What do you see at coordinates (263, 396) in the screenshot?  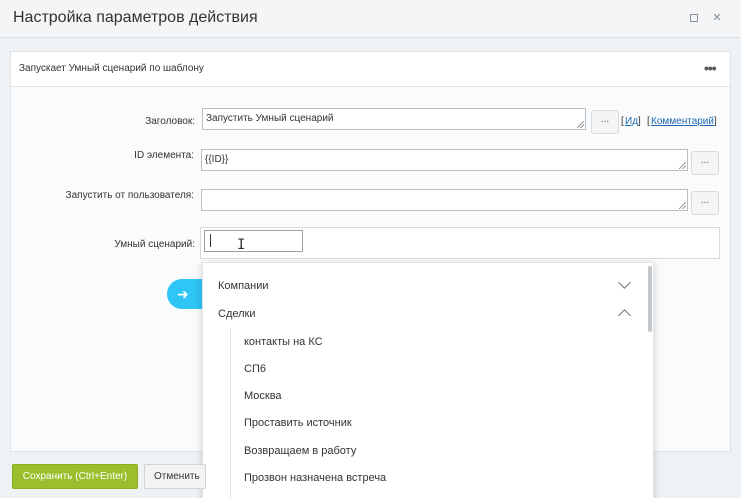 I see `list-item: Москва` at bounding box center [263, 396].